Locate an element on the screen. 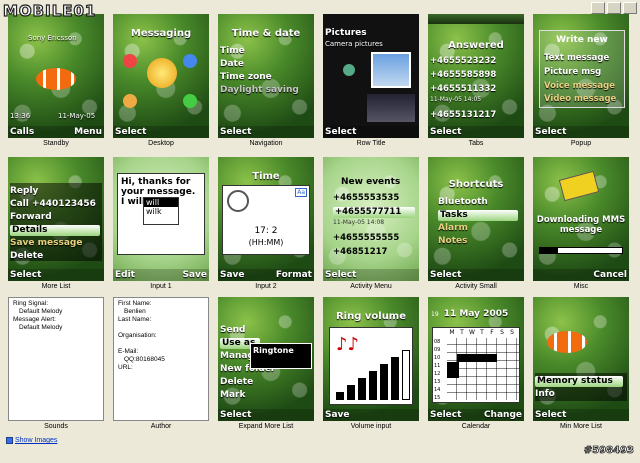  submenu-item: Ringtone is located at coordinates (281, 350).